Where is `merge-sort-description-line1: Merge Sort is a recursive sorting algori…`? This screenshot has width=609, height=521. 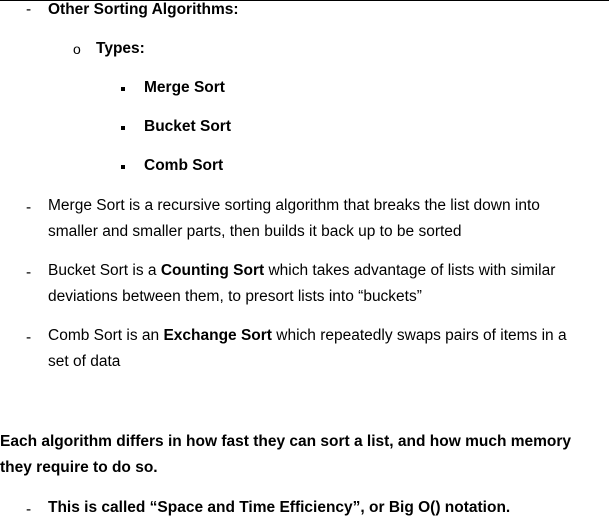 merge-sort-description-line1: Merge Sort is a recursive sorting algori… is located at coordinates (294, 205).